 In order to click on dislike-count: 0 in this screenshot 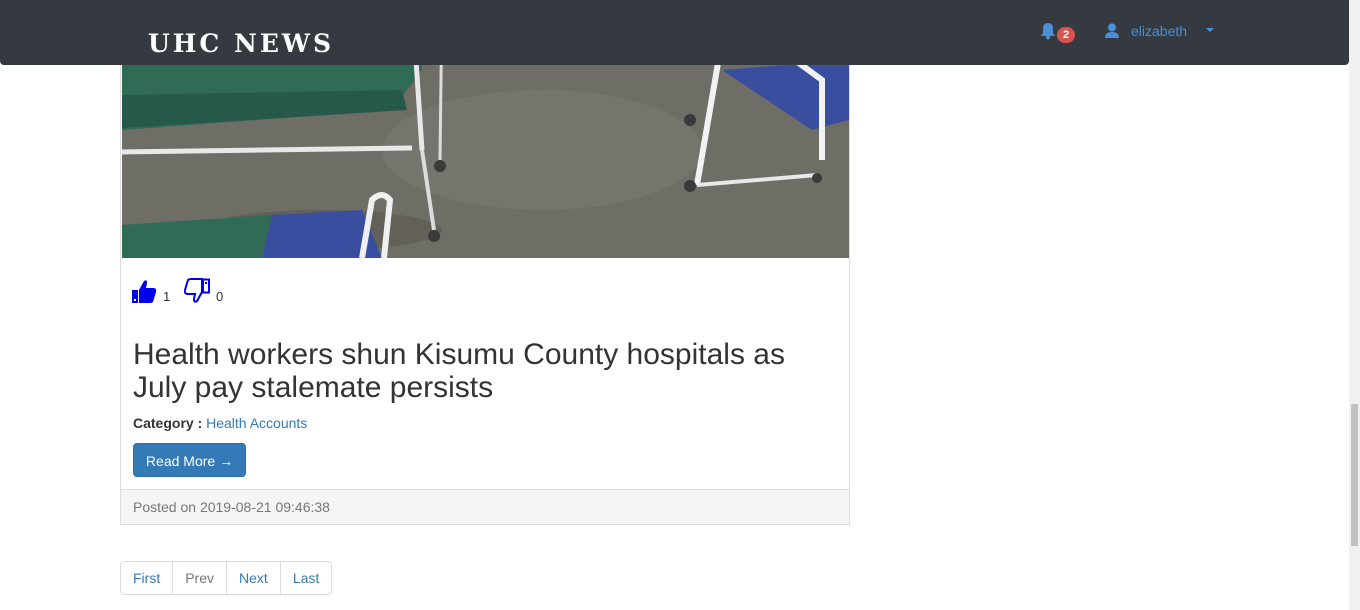, I will do `click(220, 296)`.